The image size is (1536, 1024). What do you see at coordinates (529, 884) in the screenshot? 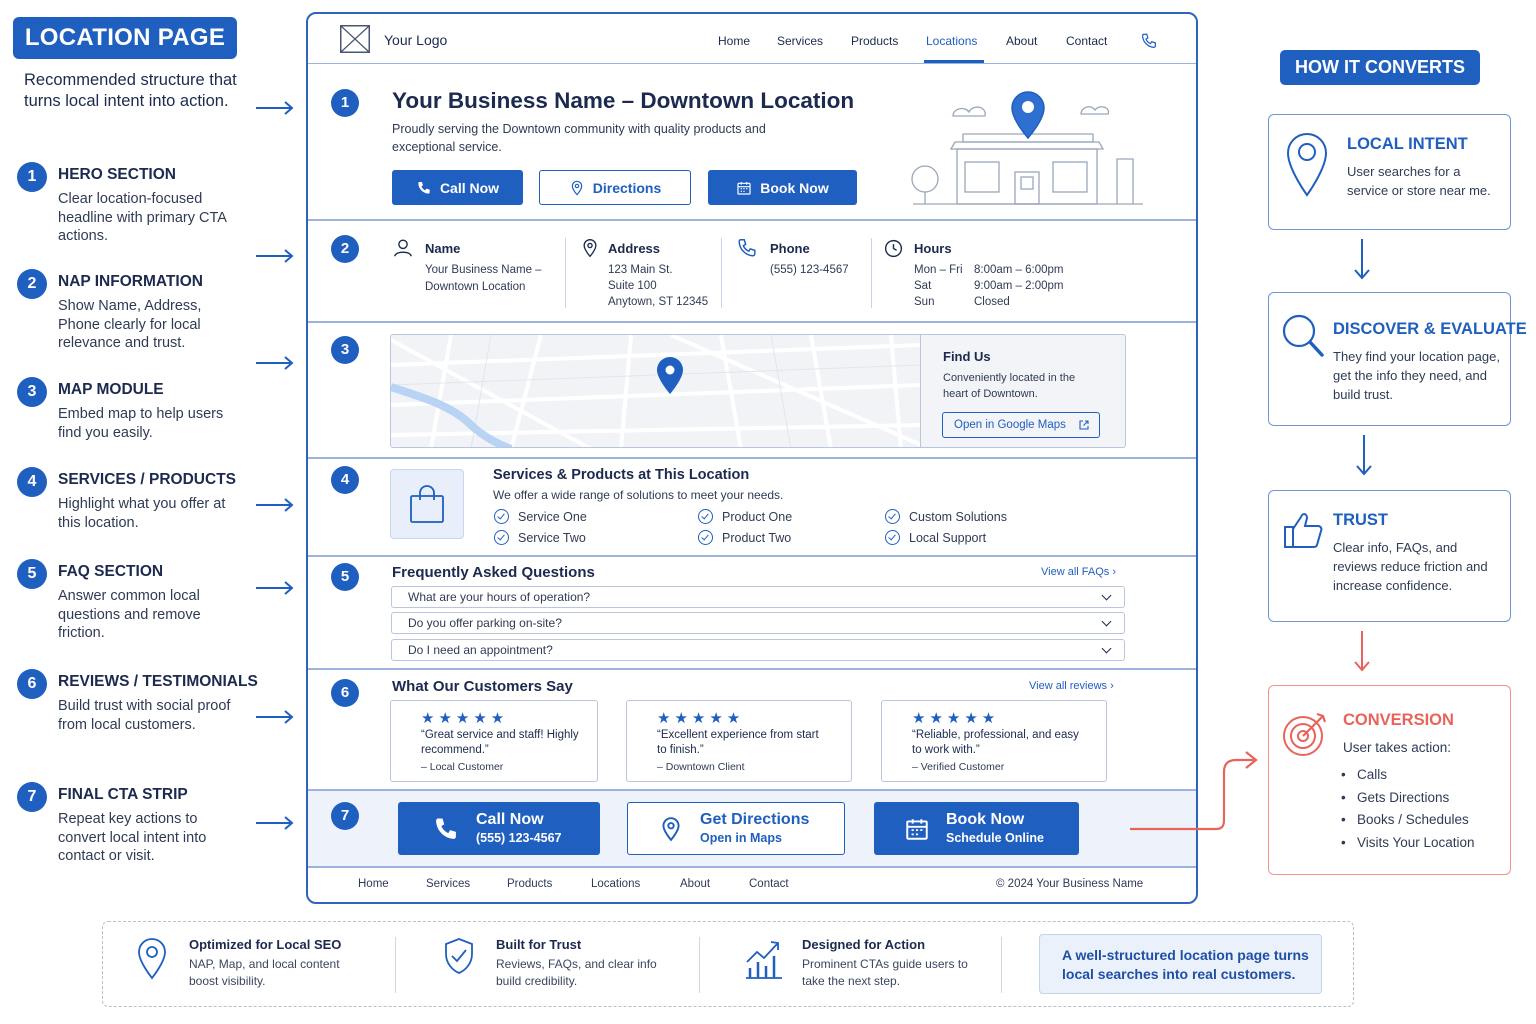
I see `footer-link-products: Products` at bounding box center [529, 884].